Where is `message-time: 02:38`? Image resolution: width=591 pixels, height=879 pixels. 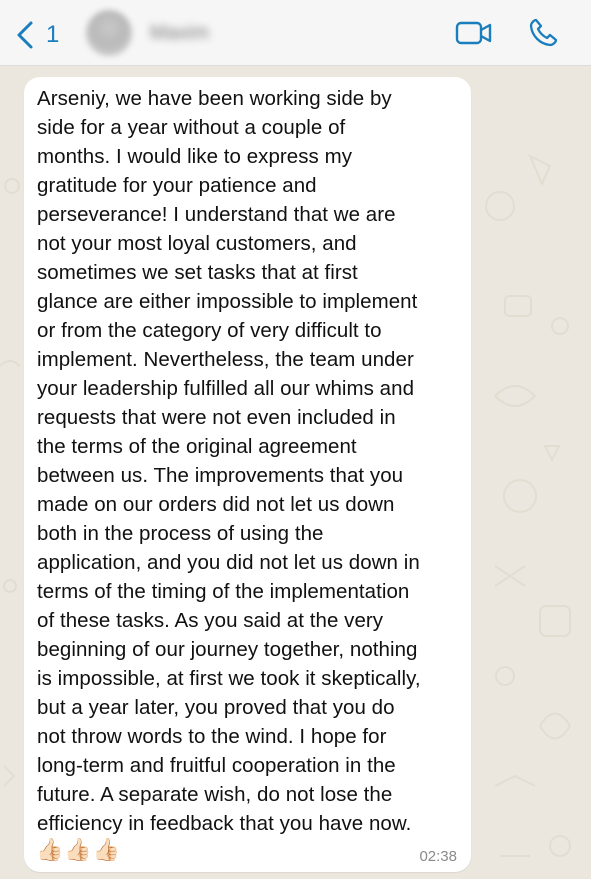
message-time: 02:38 is located at coordinates (438, 856).